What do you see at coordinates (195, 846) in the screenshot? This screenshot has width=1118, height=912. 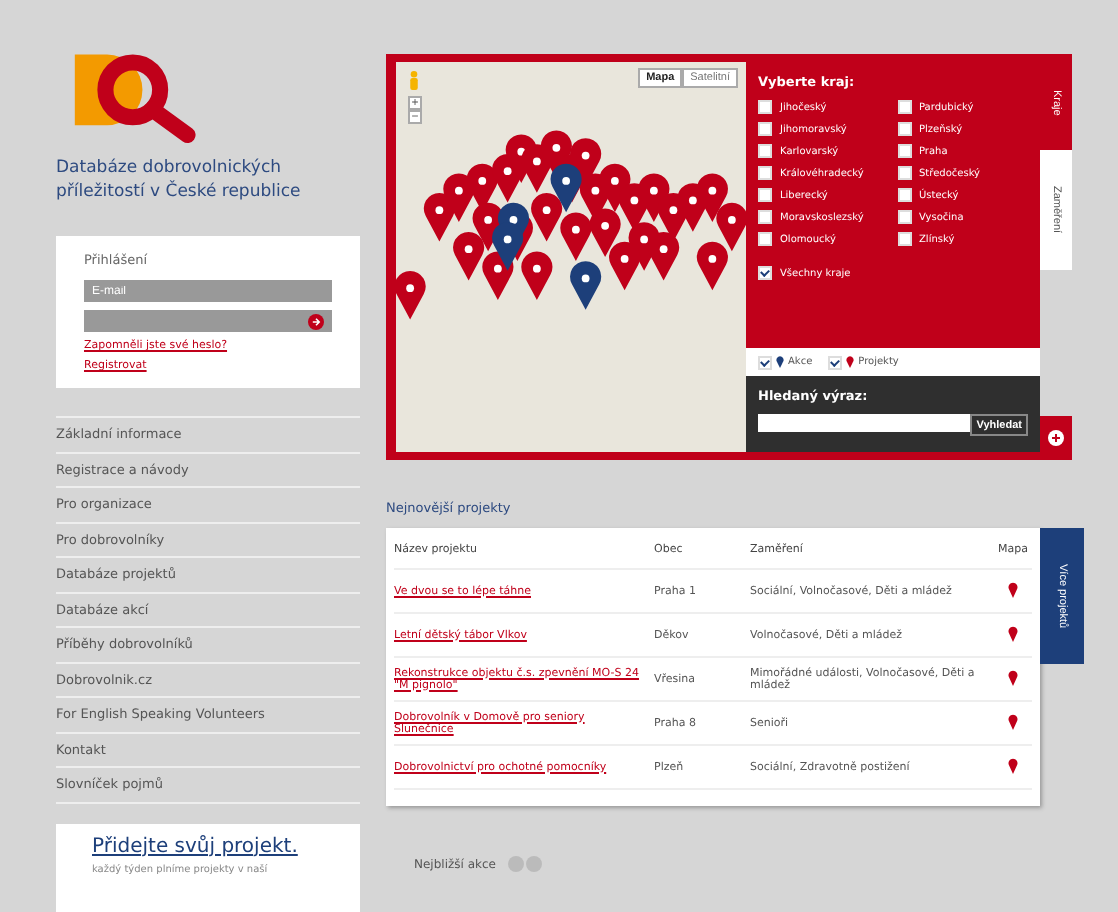 I see `add-project-link: Přidejte svůj projekt.` at bounding box center [195, 846].